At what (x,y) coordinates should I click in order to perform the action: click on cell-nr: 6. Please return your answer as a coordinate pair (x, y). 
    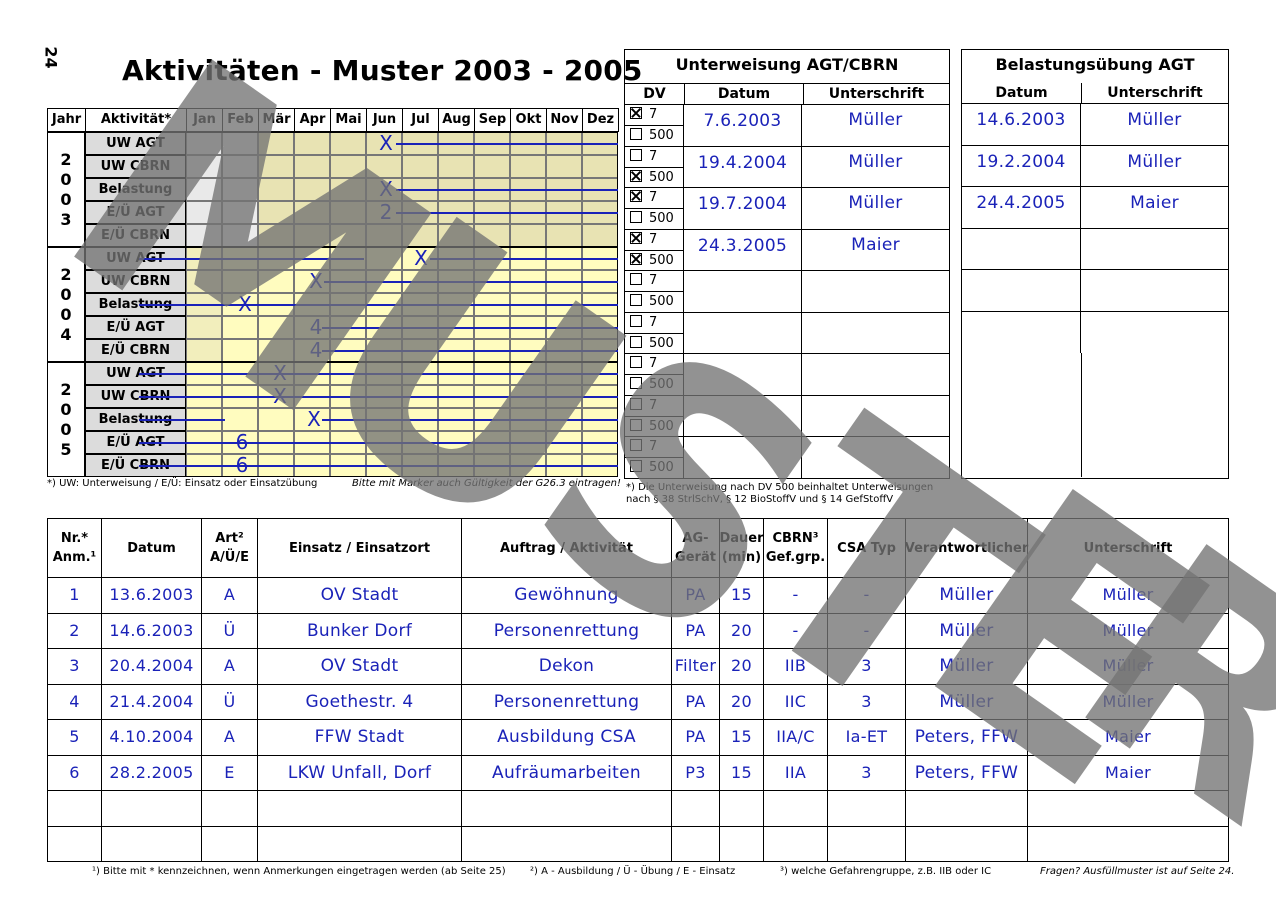
    Looking at the image, I should click on (75, 772).